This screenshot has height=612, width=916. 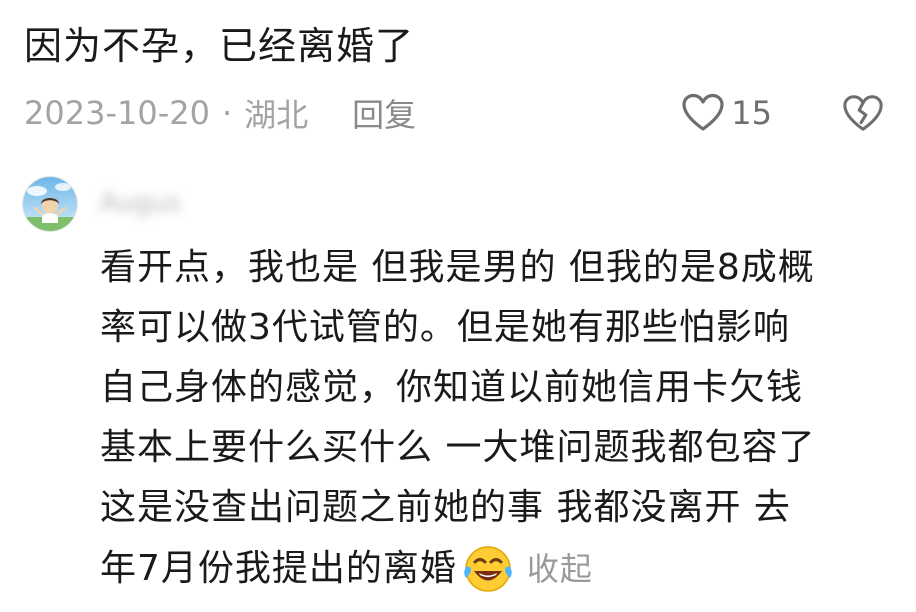 What do you see at coordinates (488, 569) in the screenshot?
I see `laughing-tears-emoji` at bounding box center [488, 569].